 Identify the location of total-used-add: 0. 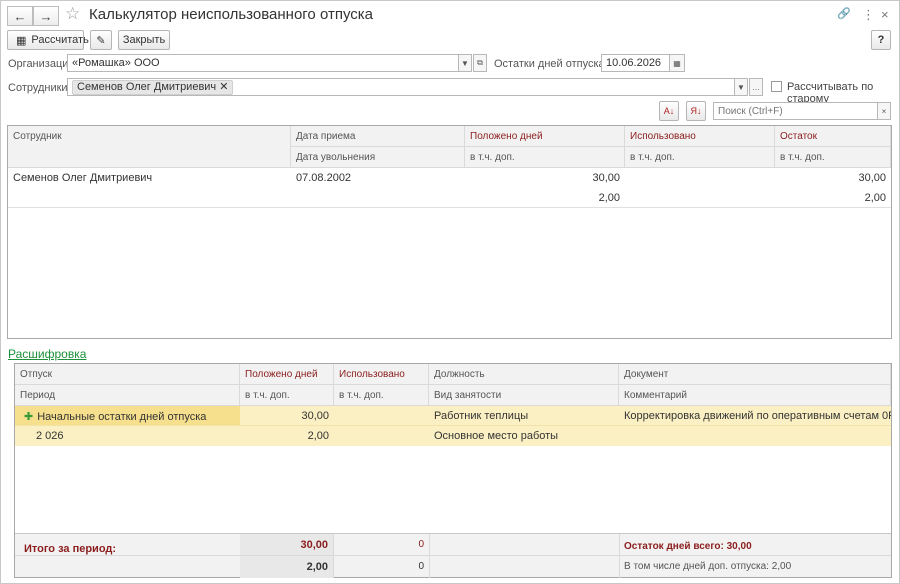
(421, 566).